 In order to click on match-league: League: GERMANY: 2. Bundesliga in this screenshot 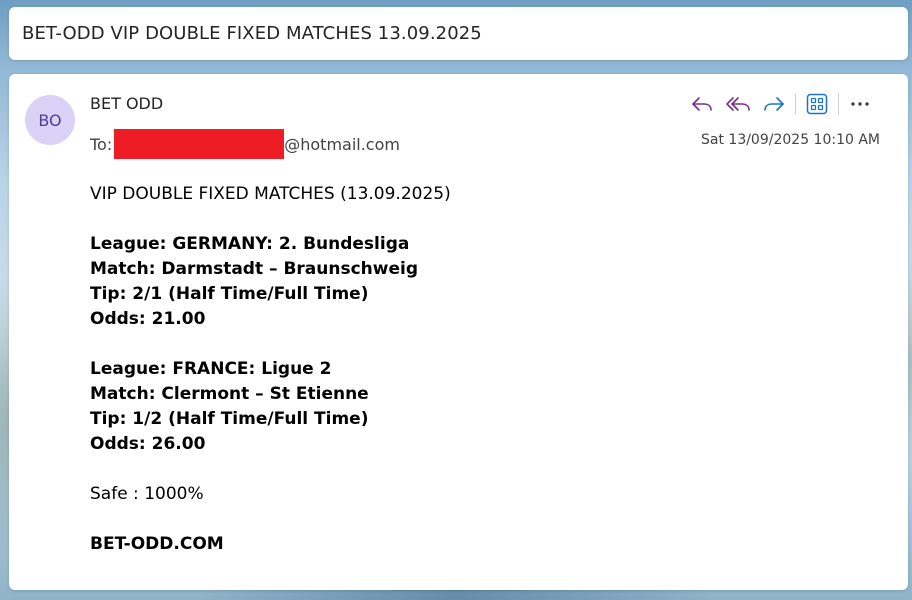, I will do `click(250, 244)`.